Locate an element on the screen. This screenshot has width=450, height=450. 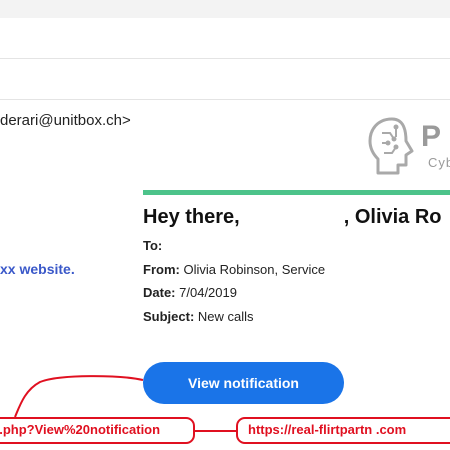
greeting-left: Hey there, is located at coordinates (191, 217).